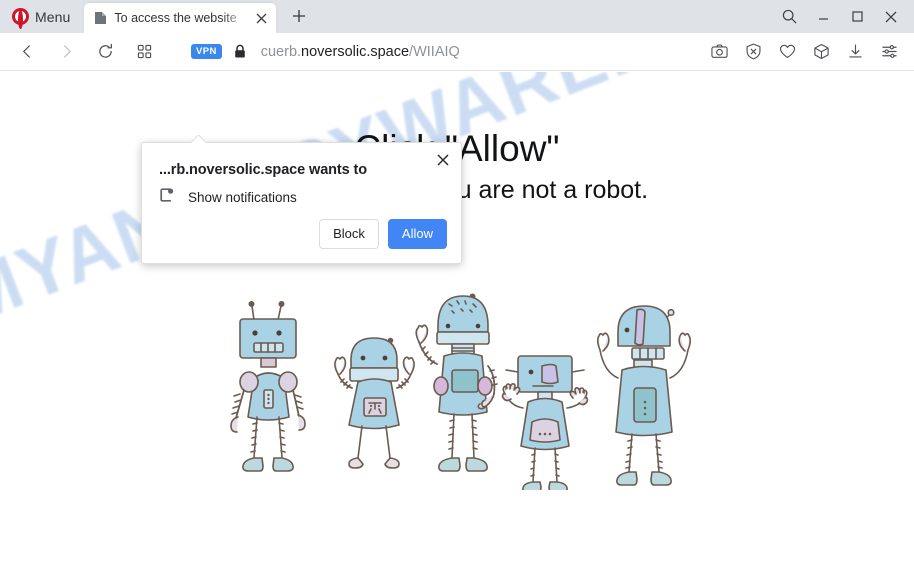 Image resolution: width=914 pixels, height=586 pixels. Describe the element at coordinates (100, 18) in the screenshot. I see `page-icon` at that location.